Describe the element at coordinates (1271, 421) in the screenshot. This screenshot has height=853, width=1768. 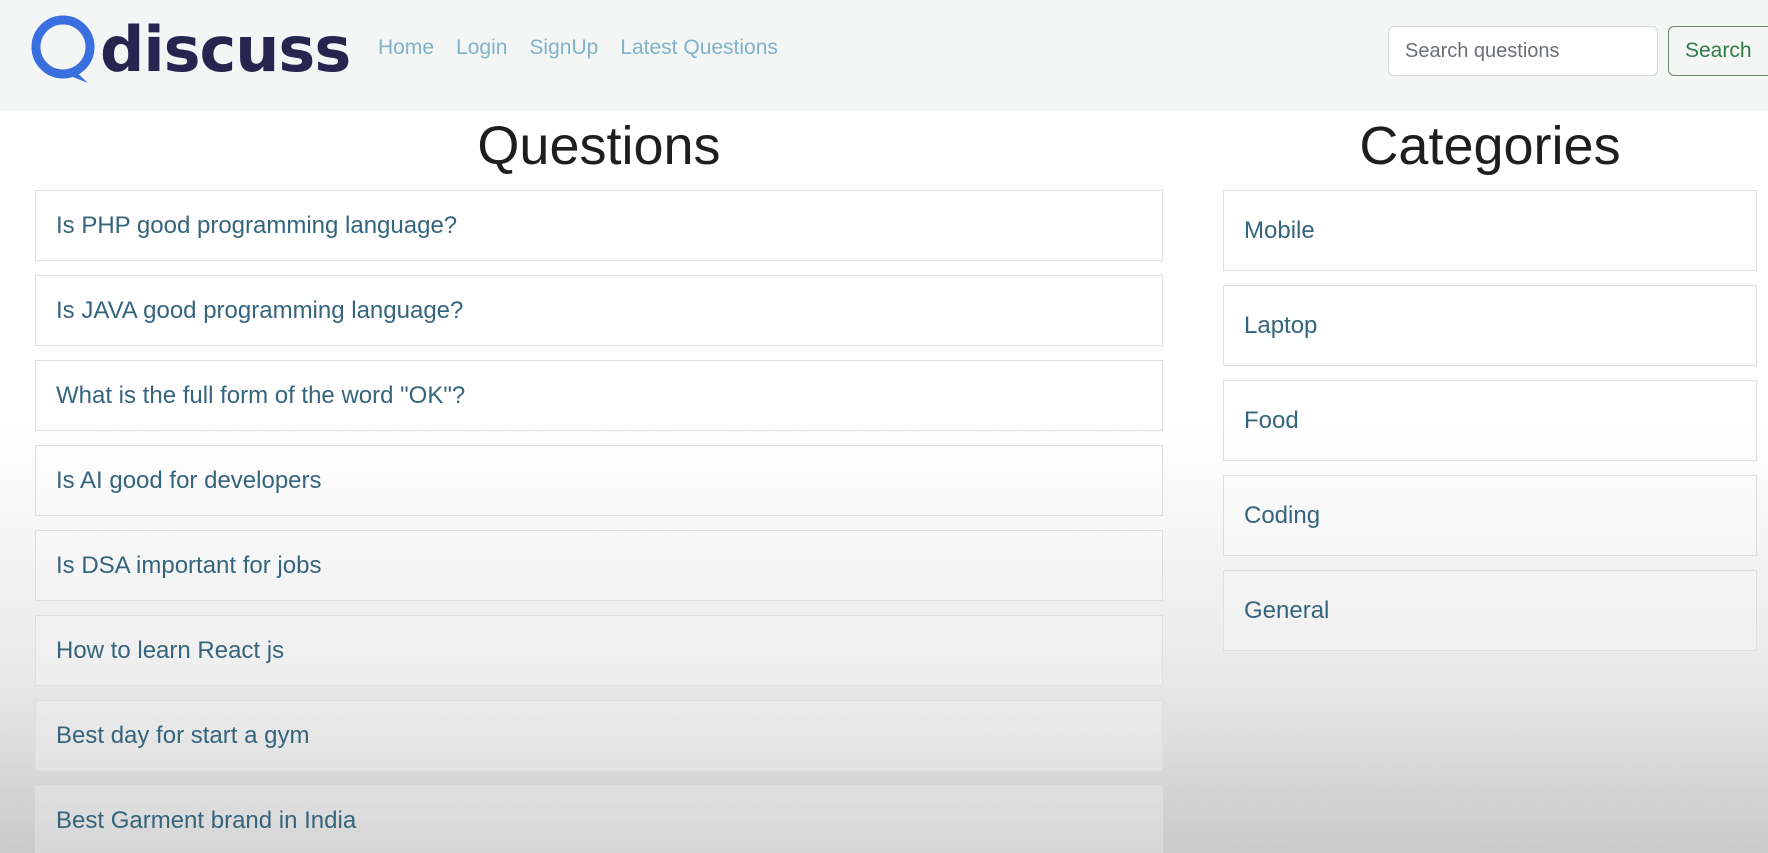
I see `category-link: Food` at that location.